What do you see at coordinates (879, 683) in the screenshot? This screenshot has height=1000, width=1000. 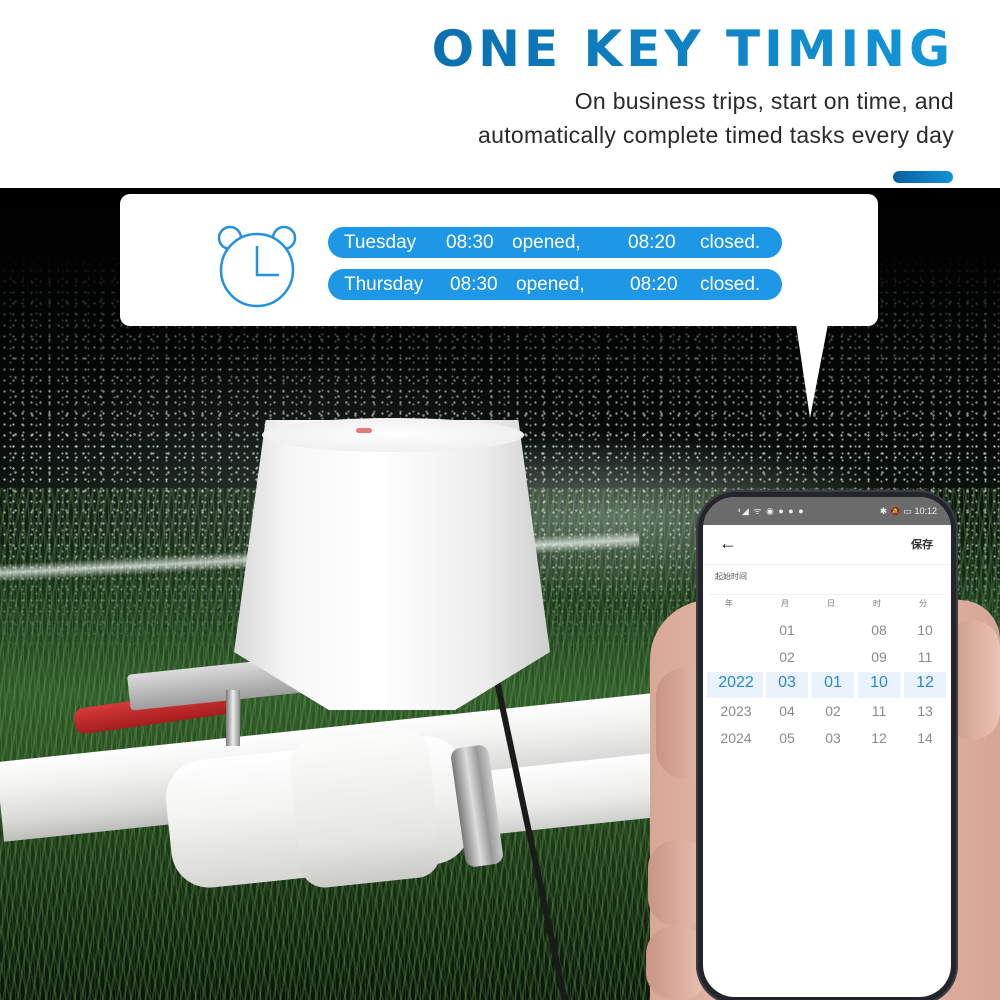 I see `picker-hour-option: 10` at bounding box center [879, 683].